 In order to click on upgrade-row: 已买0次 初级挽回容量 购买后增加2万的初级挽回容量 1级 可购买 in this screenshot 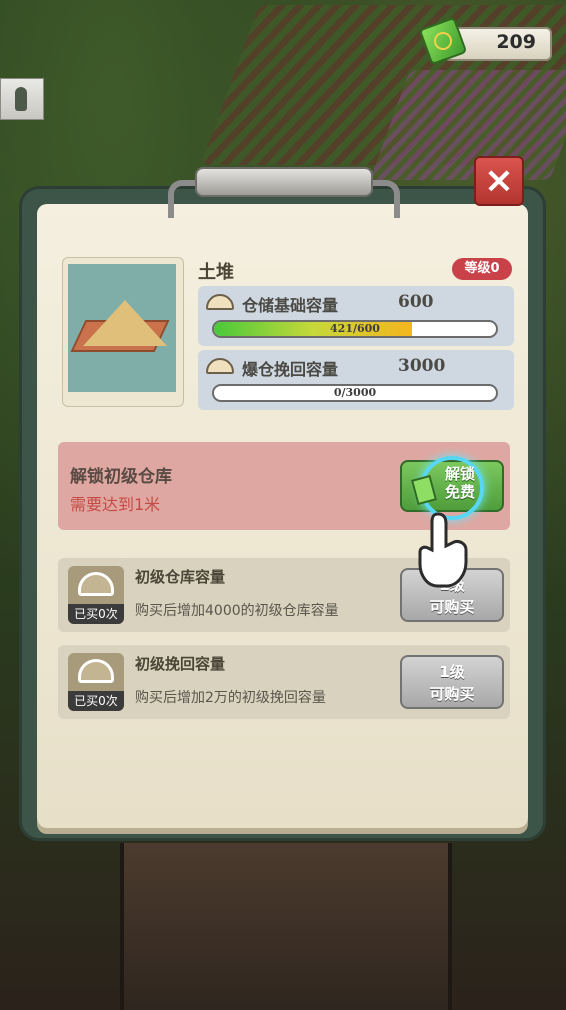, I will do `click(284, 682)`.